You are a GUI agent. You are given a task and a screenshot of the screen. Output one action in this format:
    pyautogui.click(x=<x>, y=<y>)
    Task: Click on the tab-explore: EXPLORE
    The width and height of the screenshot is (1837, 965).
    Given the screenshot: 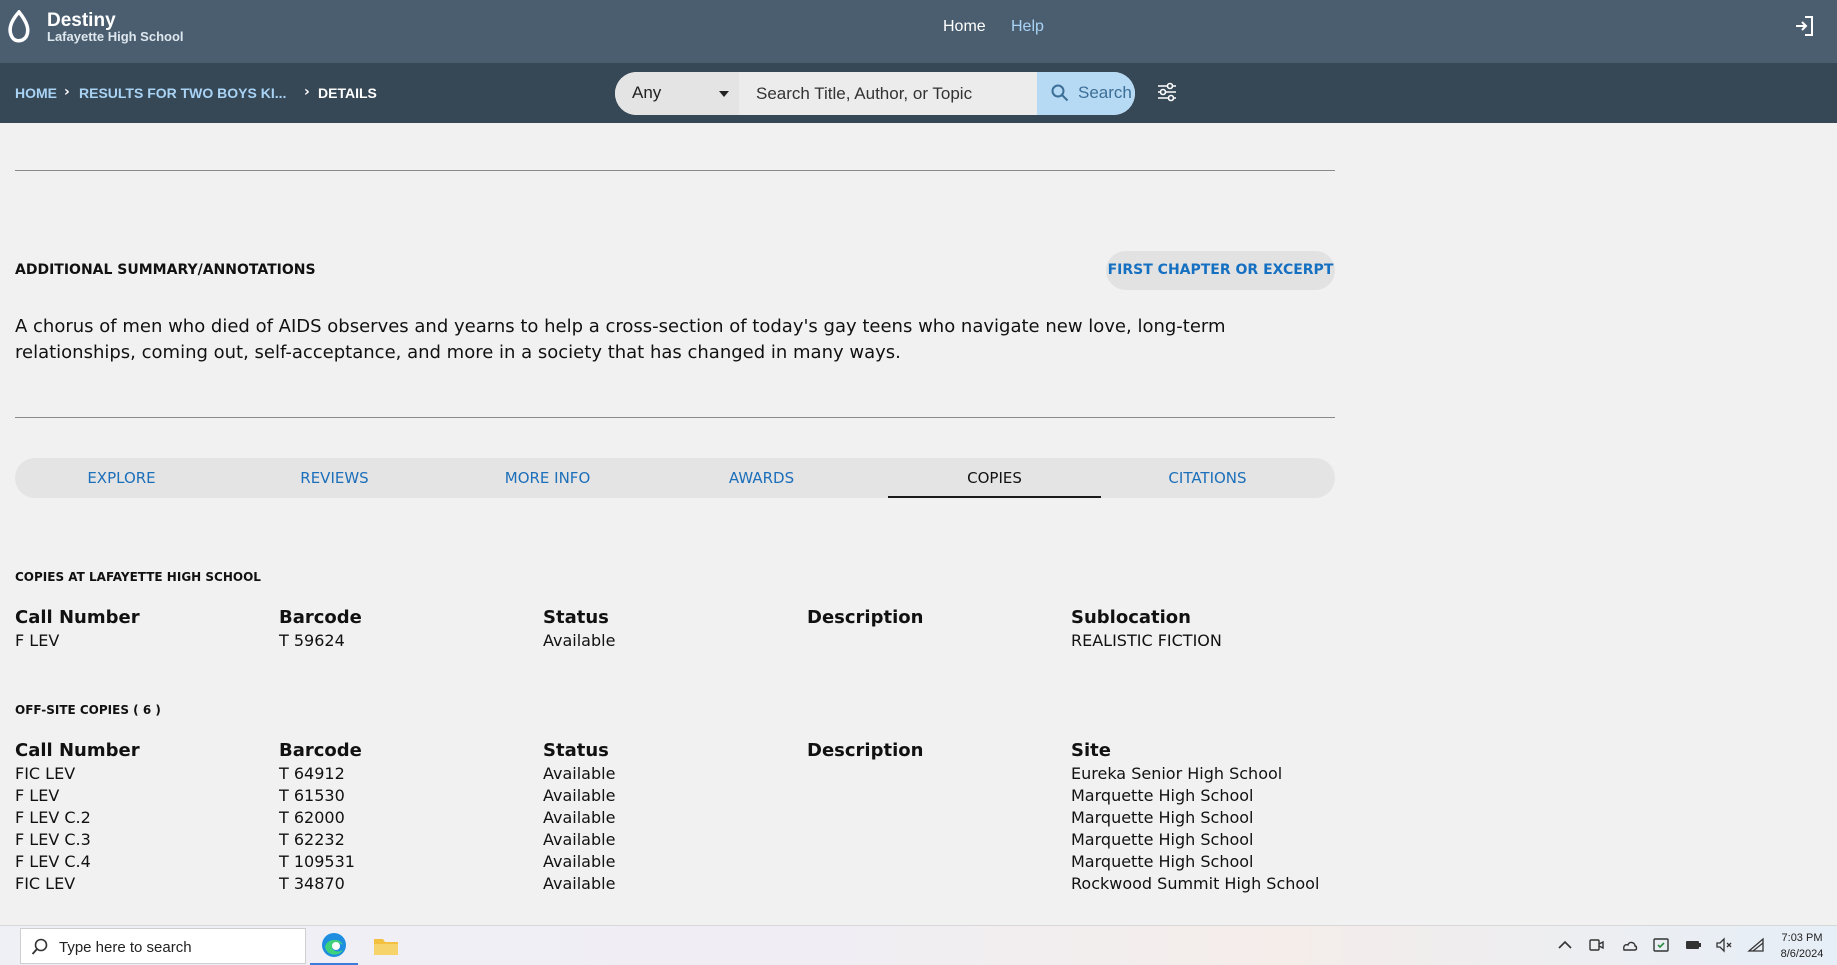 What is the action you would take?
    pyautogui.click(x=121, y=478)
    